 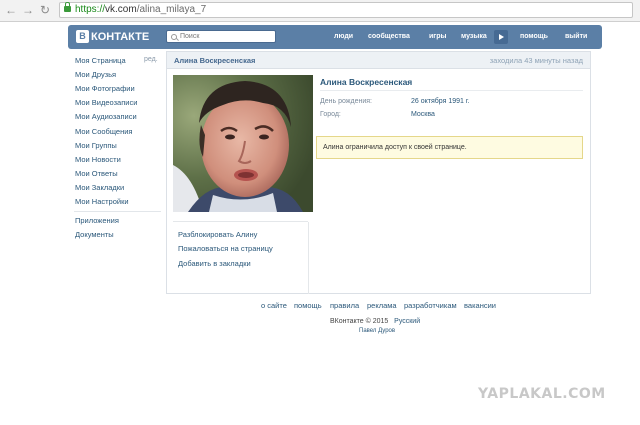 What do you see at coordinates (451, 90) in the screenshot?
I see `name-divider` at bounding box center [451, 90].